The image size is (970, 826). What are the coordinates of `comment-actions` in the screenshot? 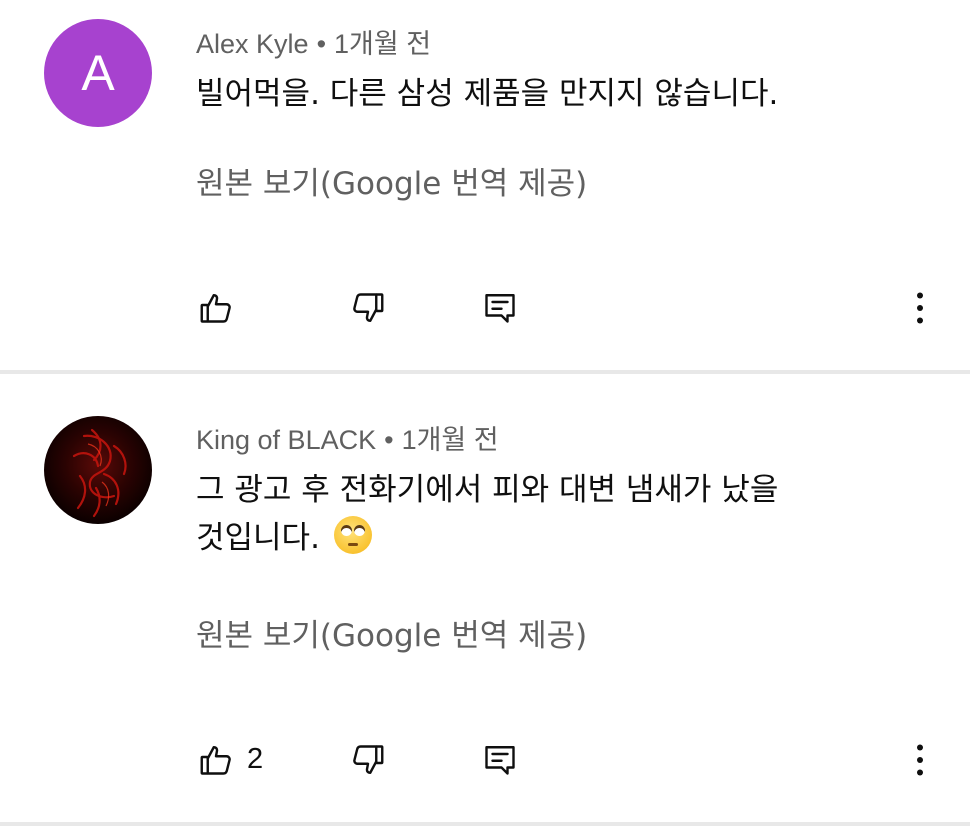 It's located at (485, 307).